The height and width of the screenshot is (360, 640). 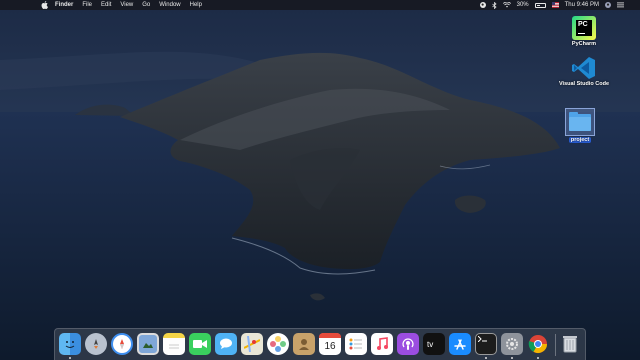 I want to click on menu-file: File, so click(x=87, y=5).